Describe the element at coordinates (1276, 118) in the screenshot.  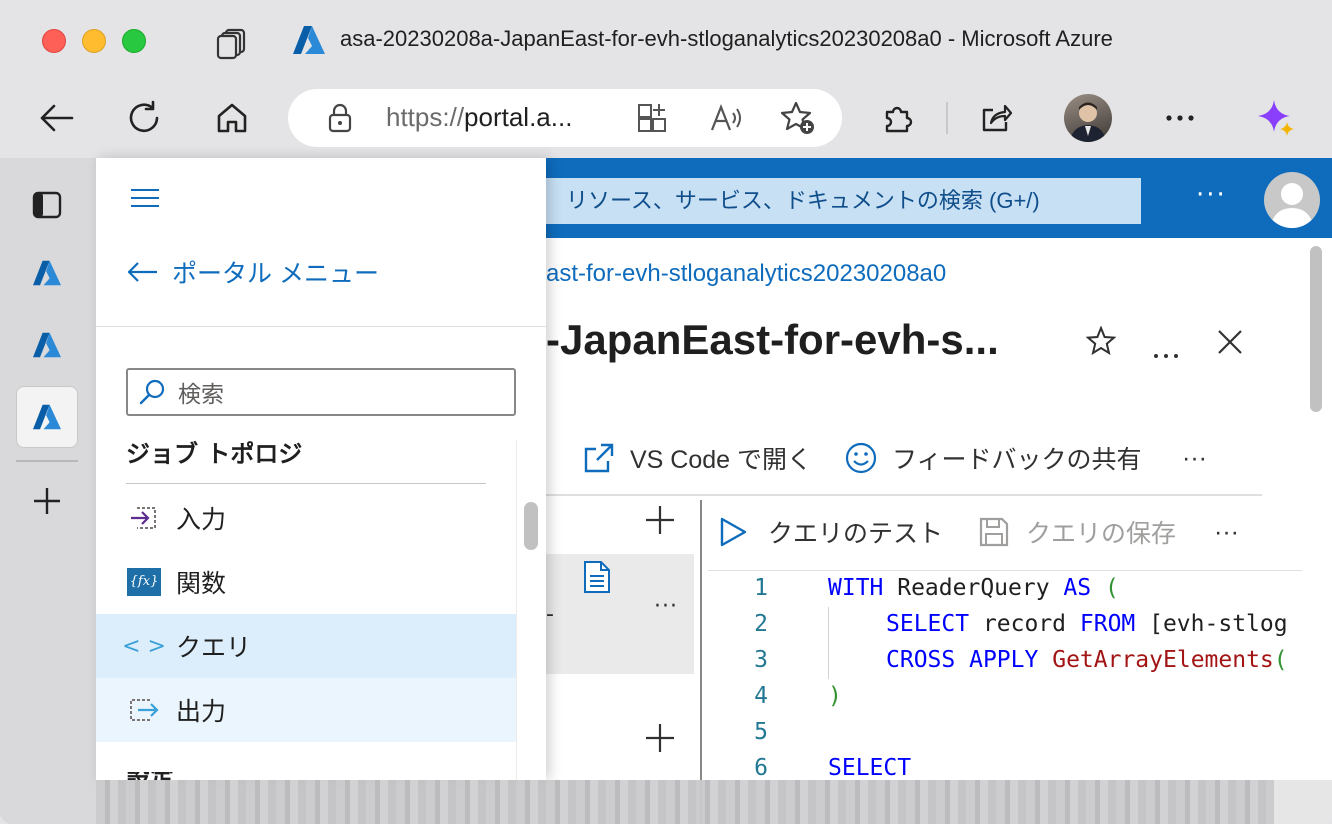
I see `copilot-icon` at that location.